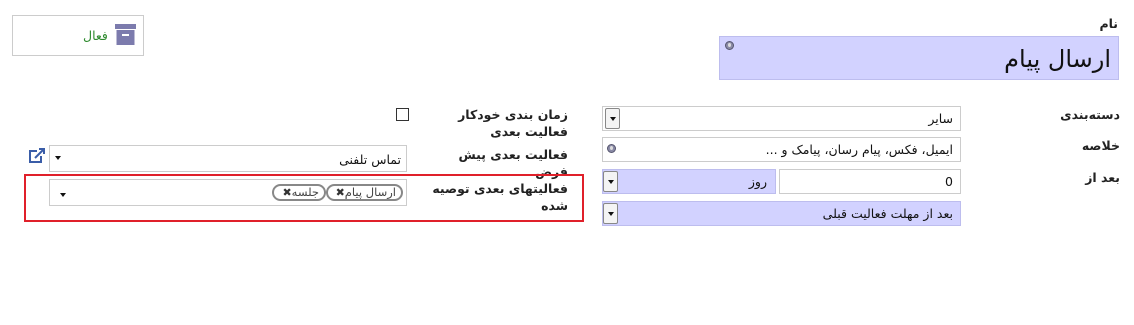 The height and width of the screenshot is (325, 1134). What do you see at coordinates (940, 118) in the screenshot?
I see `category-value: سایر` at bounding box center [940, 118].